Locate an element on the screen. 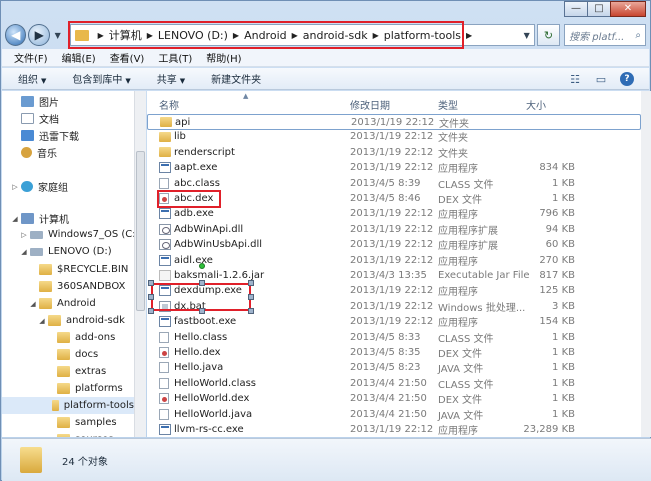  column-date: 修改日期 is located at coordinates (370, 104).